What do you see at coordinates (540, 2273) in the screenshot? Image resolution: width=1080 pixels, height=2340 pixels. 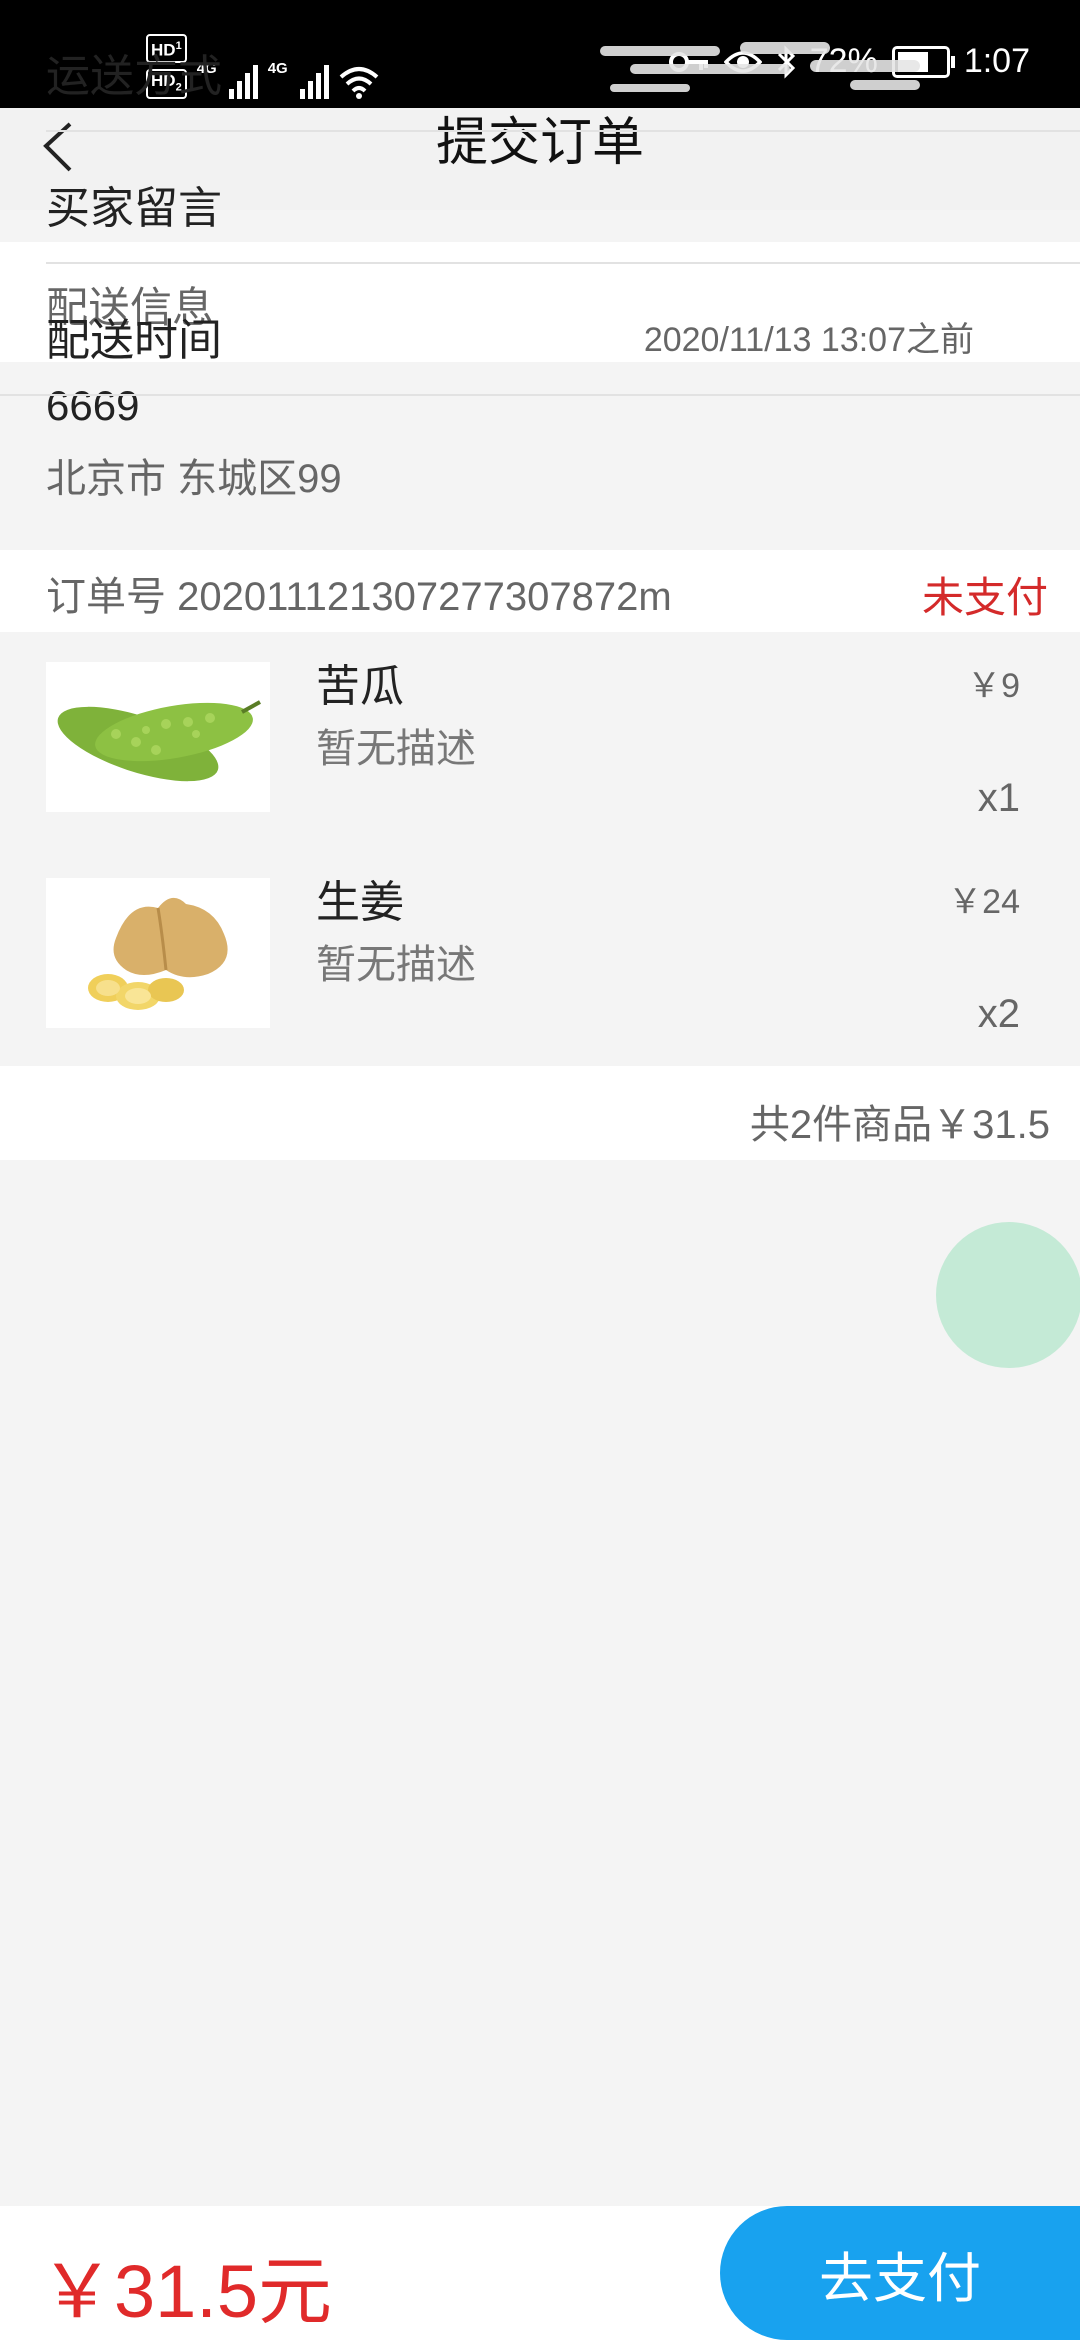 I see `bottom-bar: ￥31.5元 去支付` at bounding box center [540, 2273].